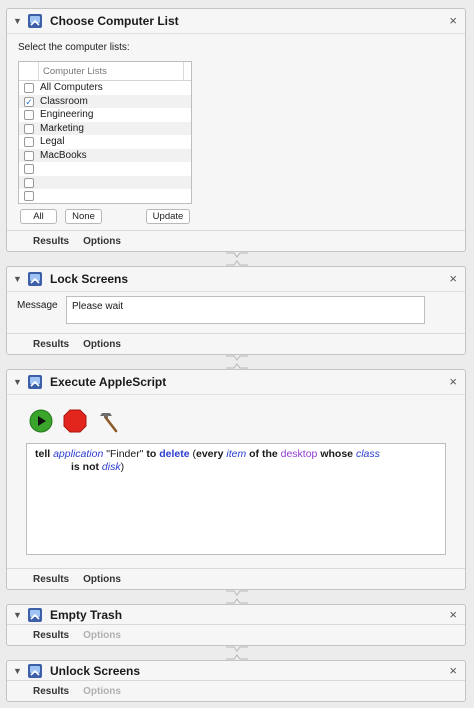 The image size is (474, 708). I want to click on script-token: application, so click(78, 454).